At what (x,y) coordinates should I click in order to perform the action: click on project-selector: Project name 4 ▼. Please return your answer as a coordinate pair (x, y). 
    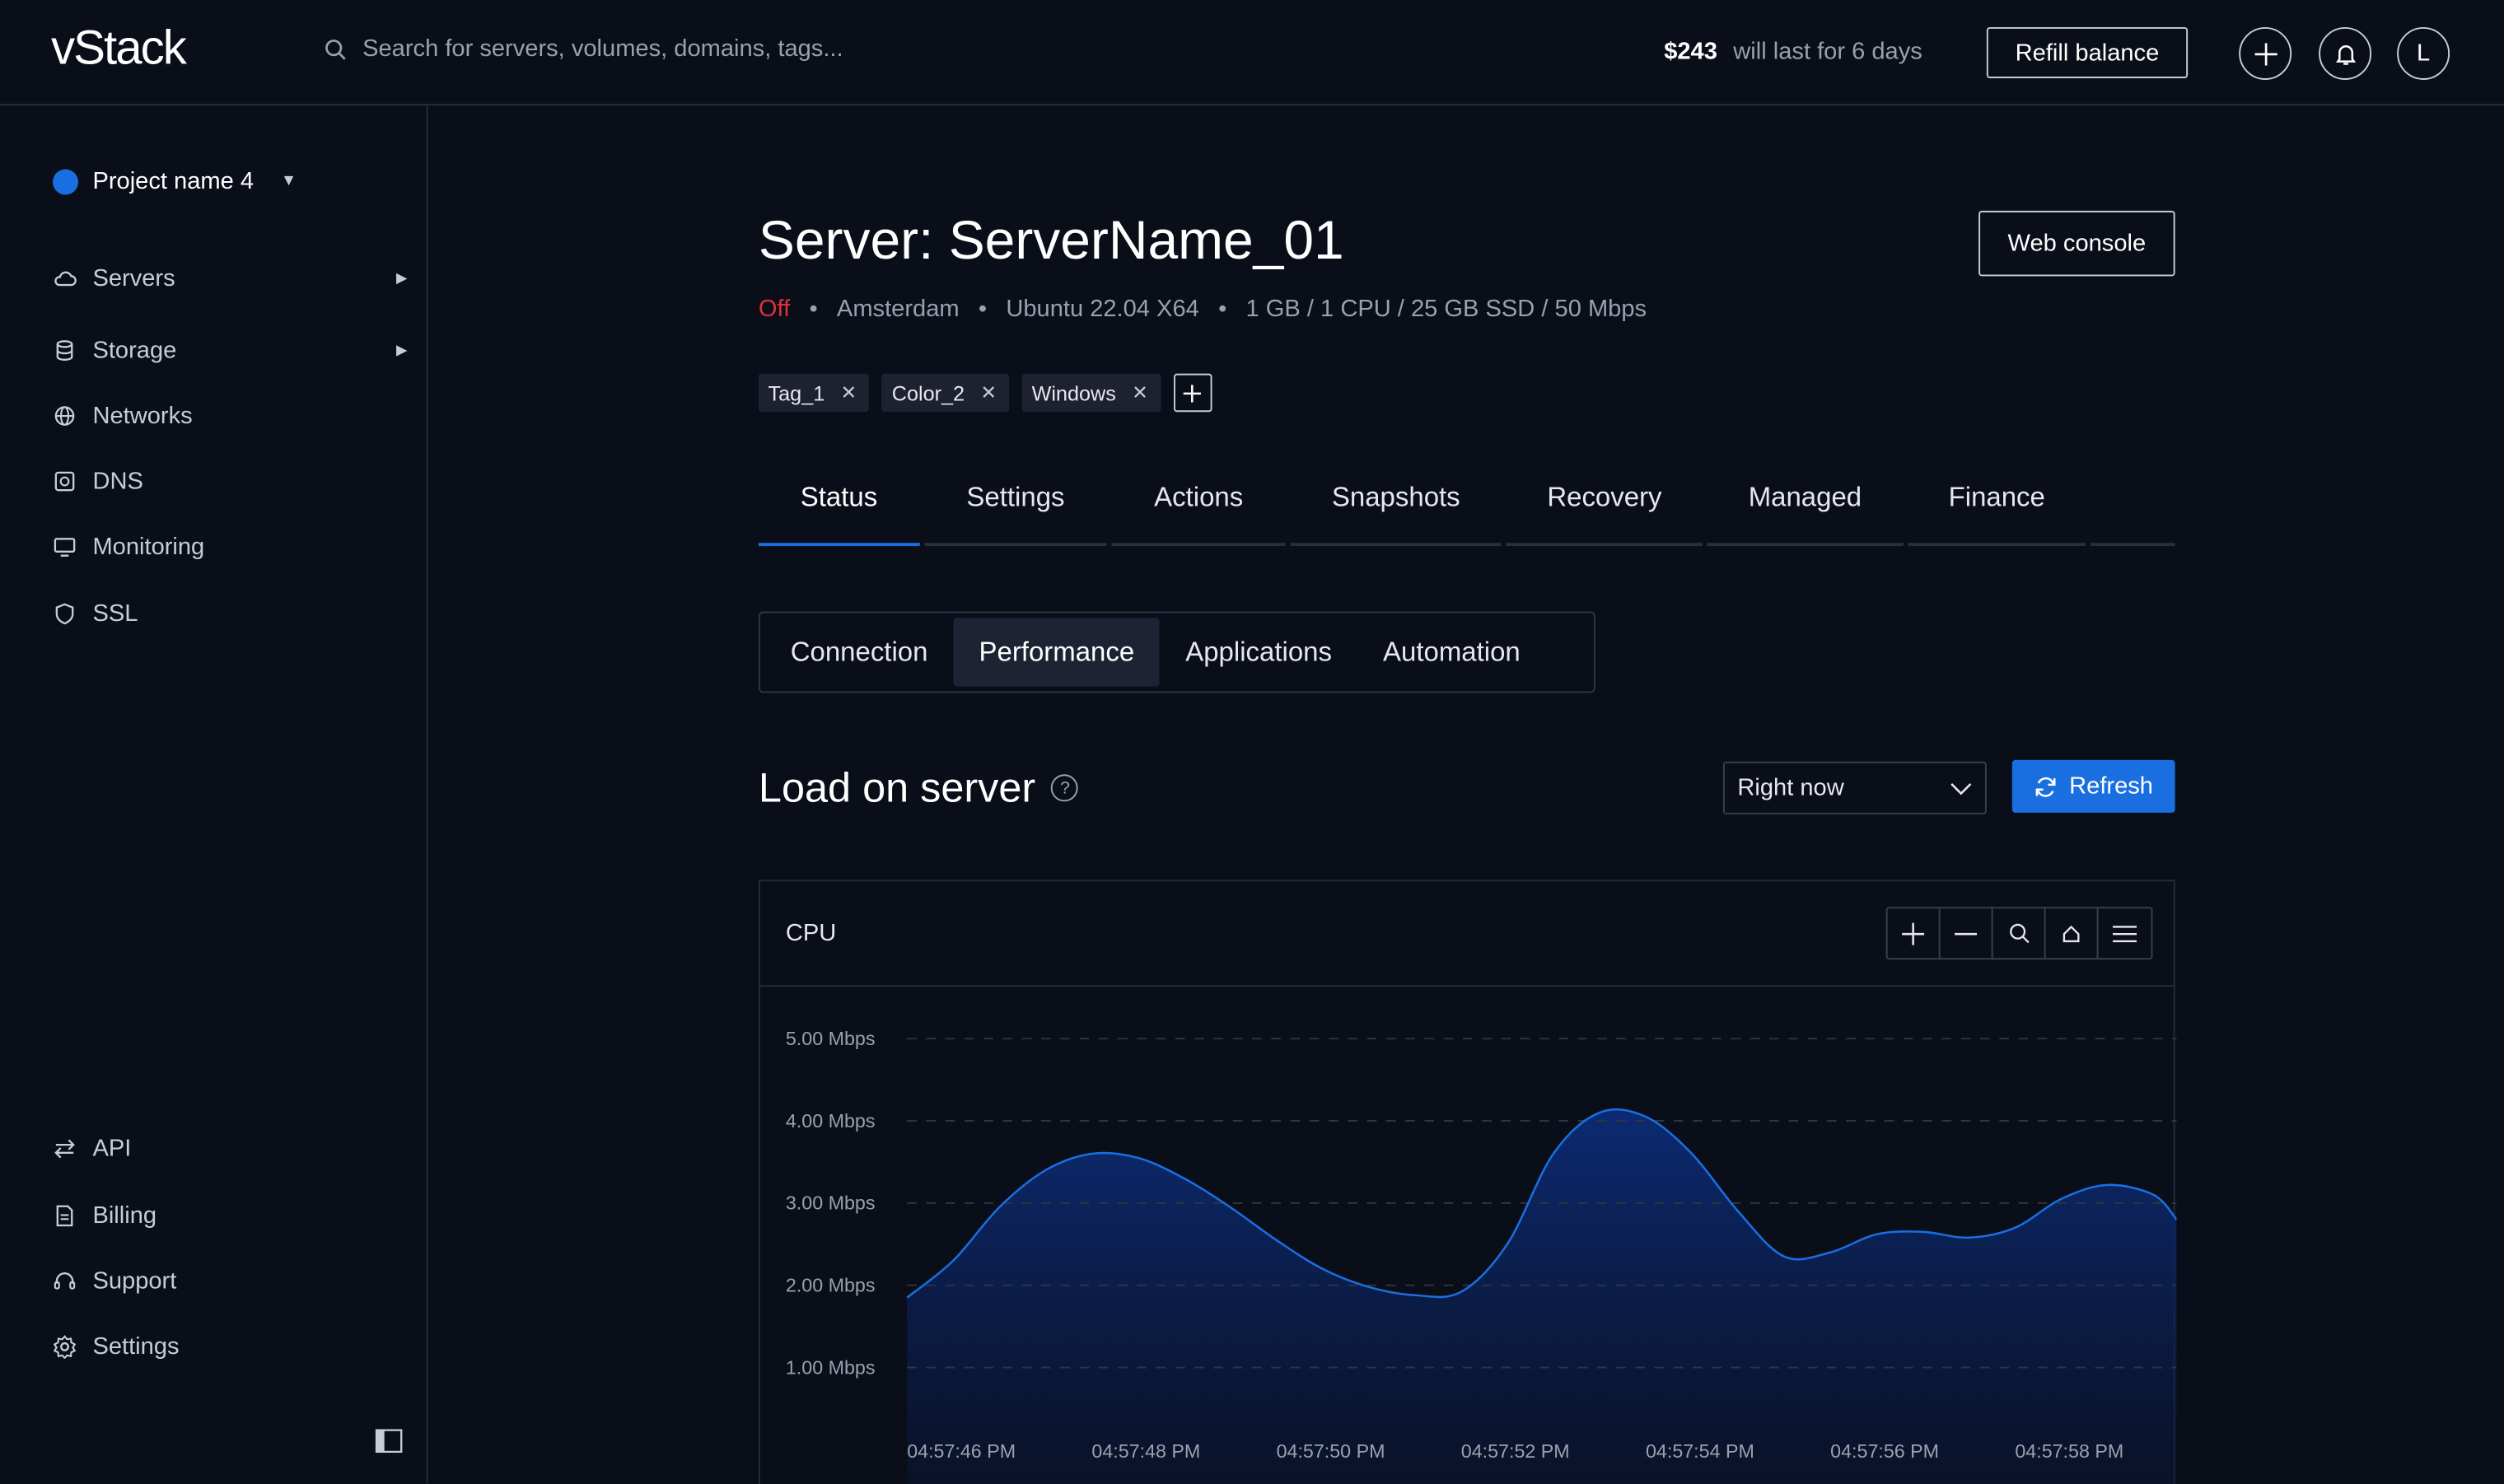
    Looking at the image, I should click on (174, 181).